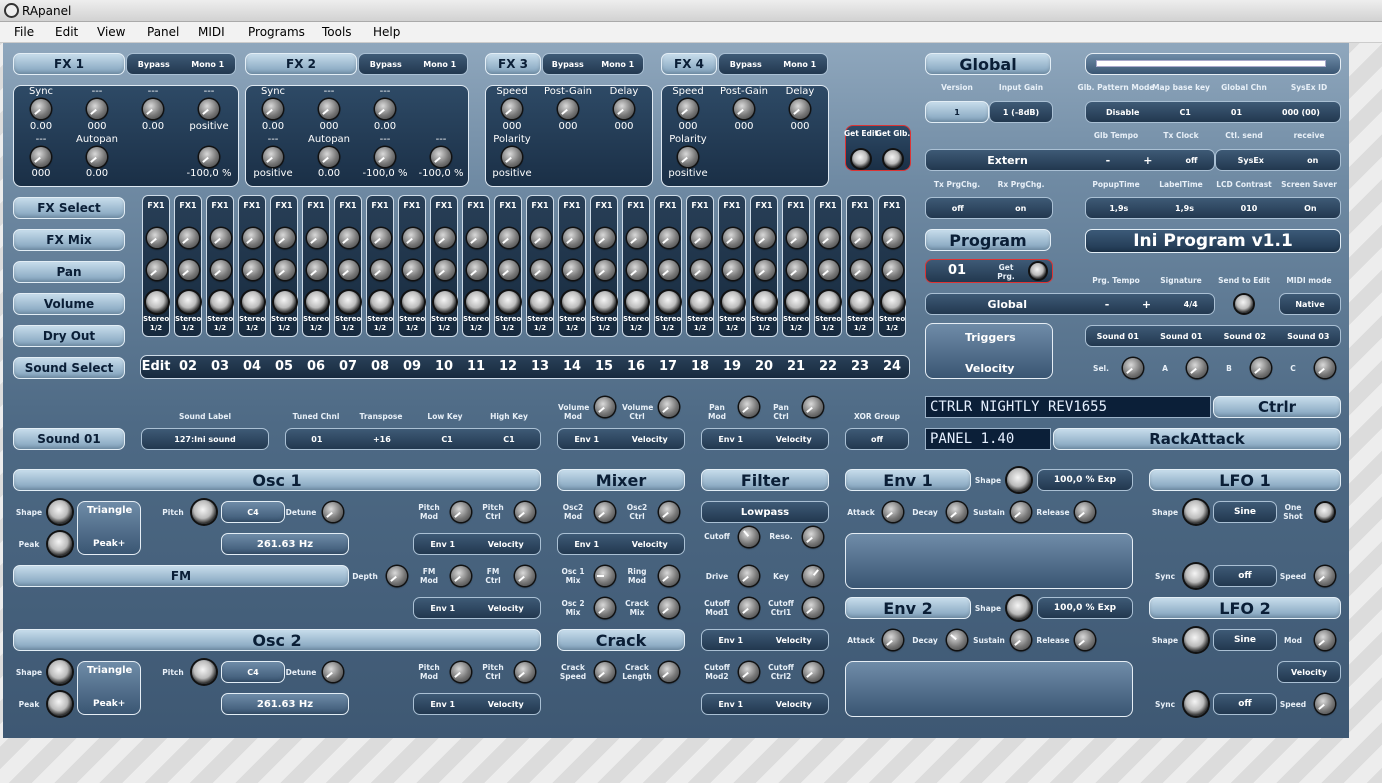 The width and height of the screenshot is (1382, 783). I want to click on lfo1-sync-knob, so click(1196, 576).